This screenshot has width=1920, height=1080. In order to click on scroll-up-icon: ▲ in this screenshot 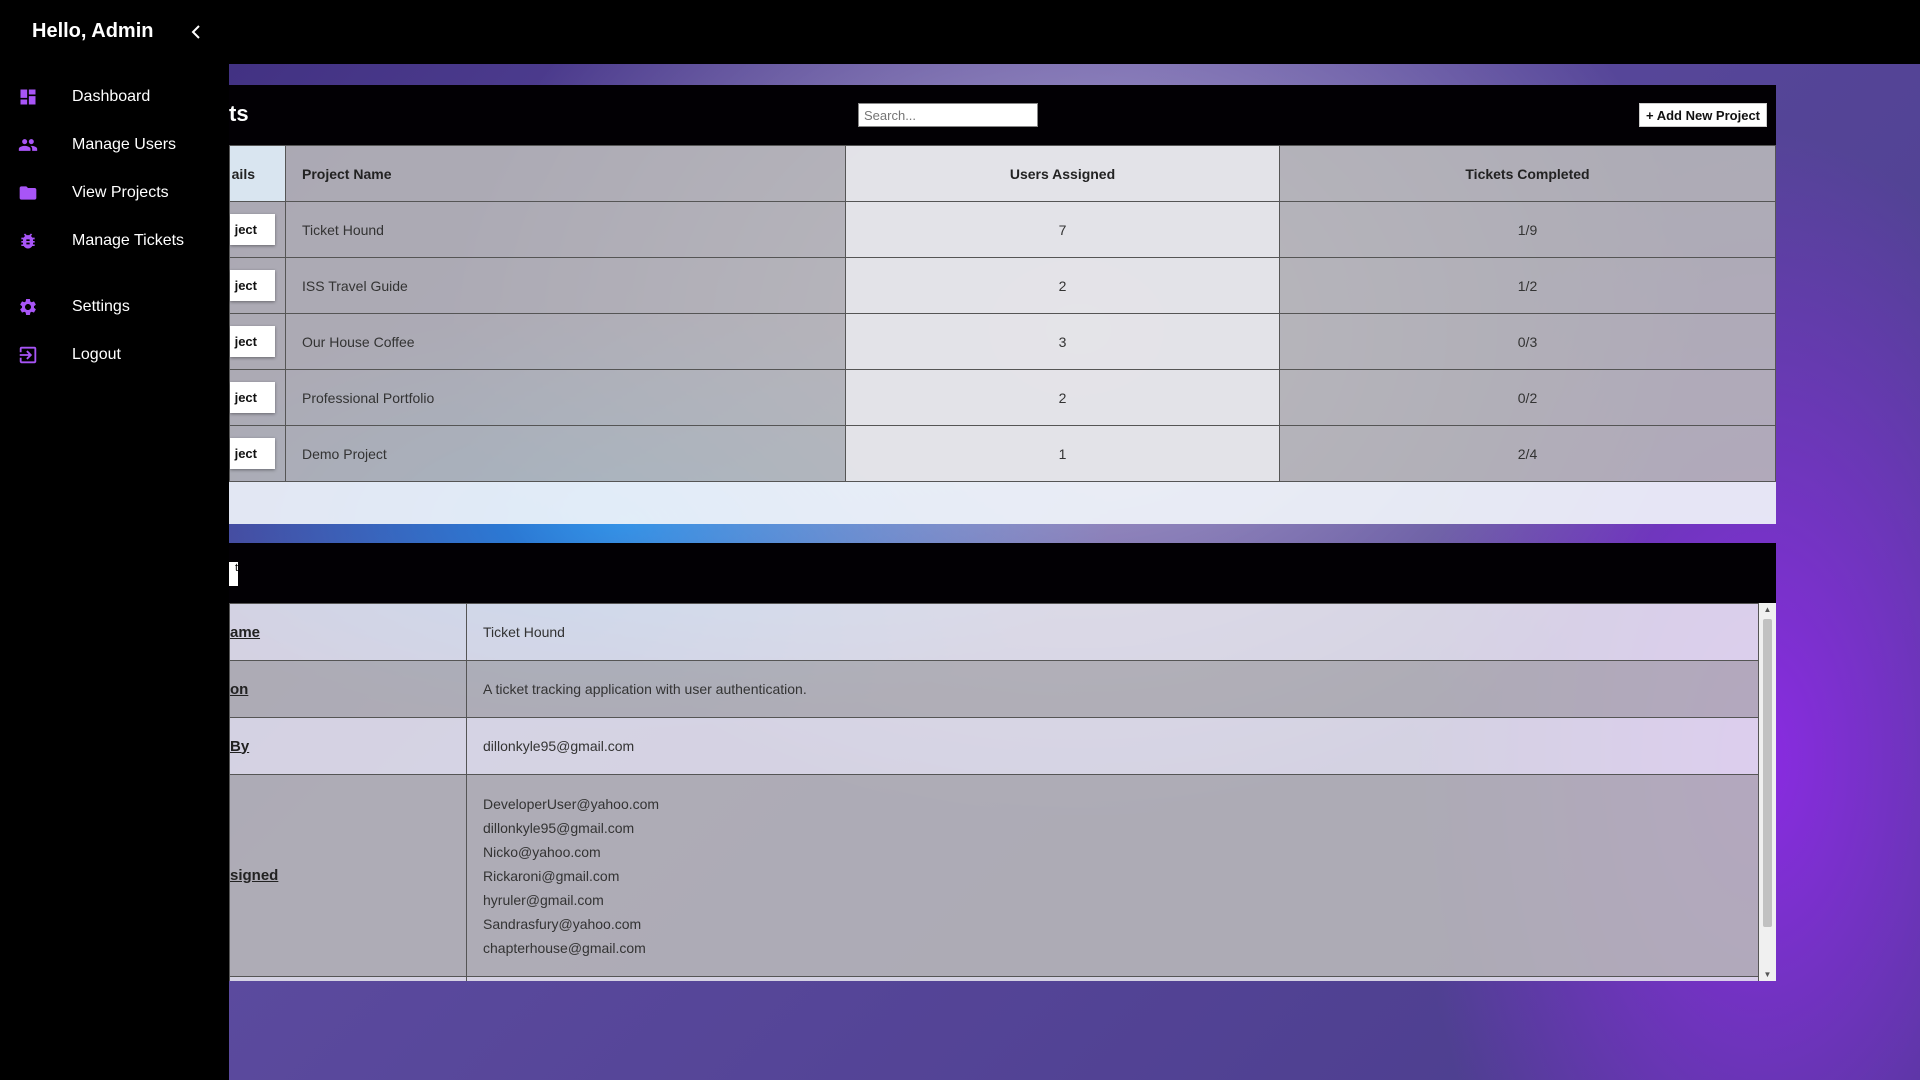, I will do `click(1767, 609)`.